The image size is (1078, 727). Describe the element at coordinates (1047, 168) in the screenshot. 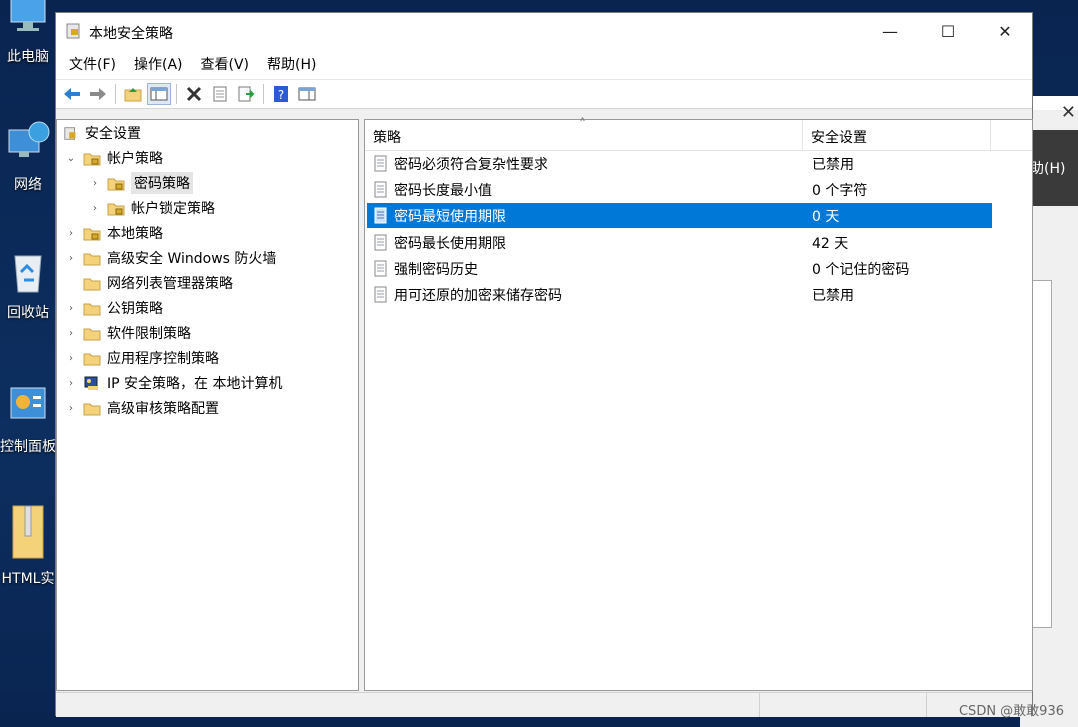

I see `background-menu-fragment: 助(H)` at that location.